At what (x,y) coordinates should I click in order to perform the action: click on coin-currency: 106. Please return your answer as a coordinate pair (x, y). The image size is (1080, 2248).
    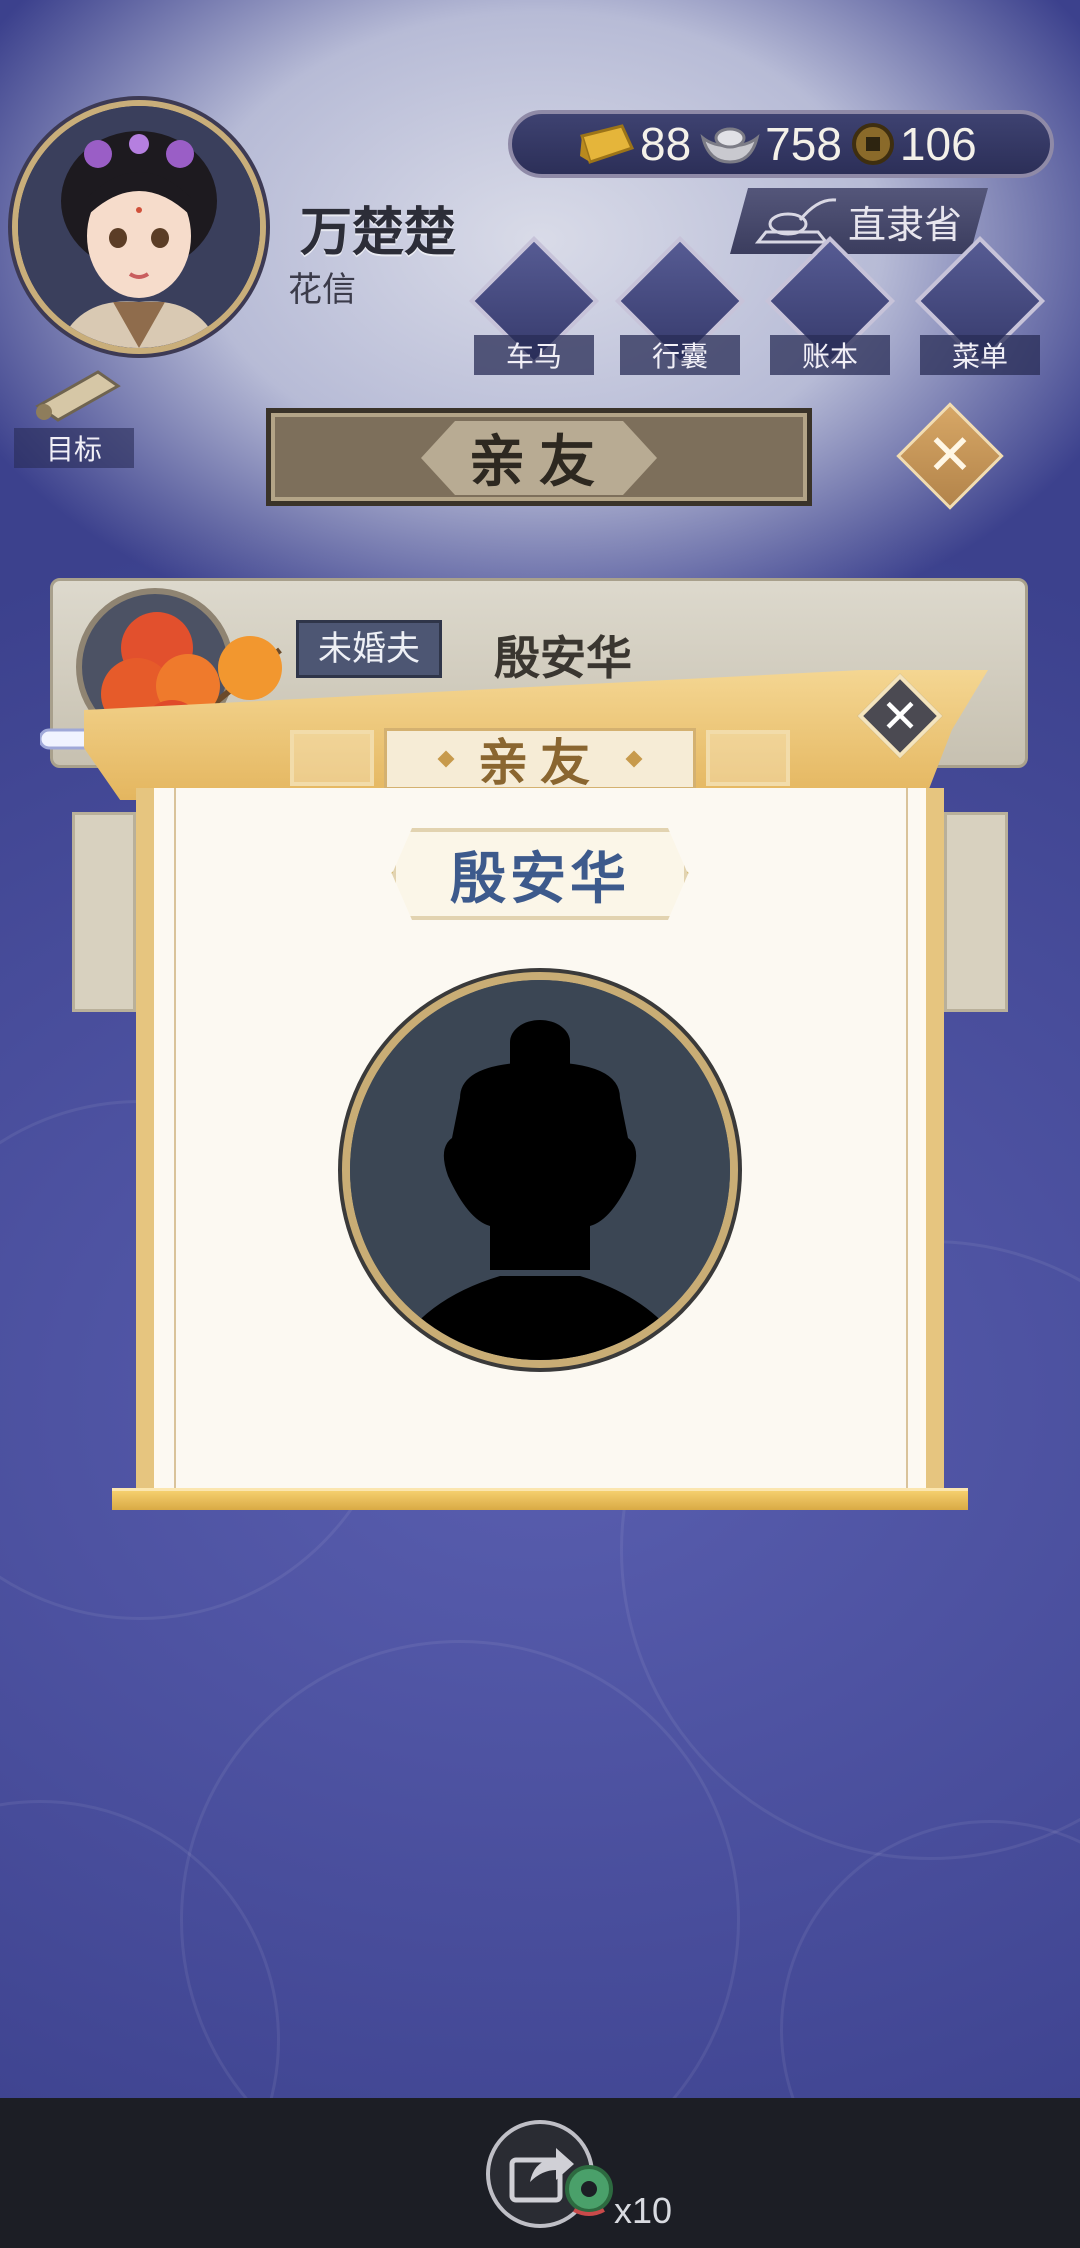
    Looking at the image, I should click on (913, 144).